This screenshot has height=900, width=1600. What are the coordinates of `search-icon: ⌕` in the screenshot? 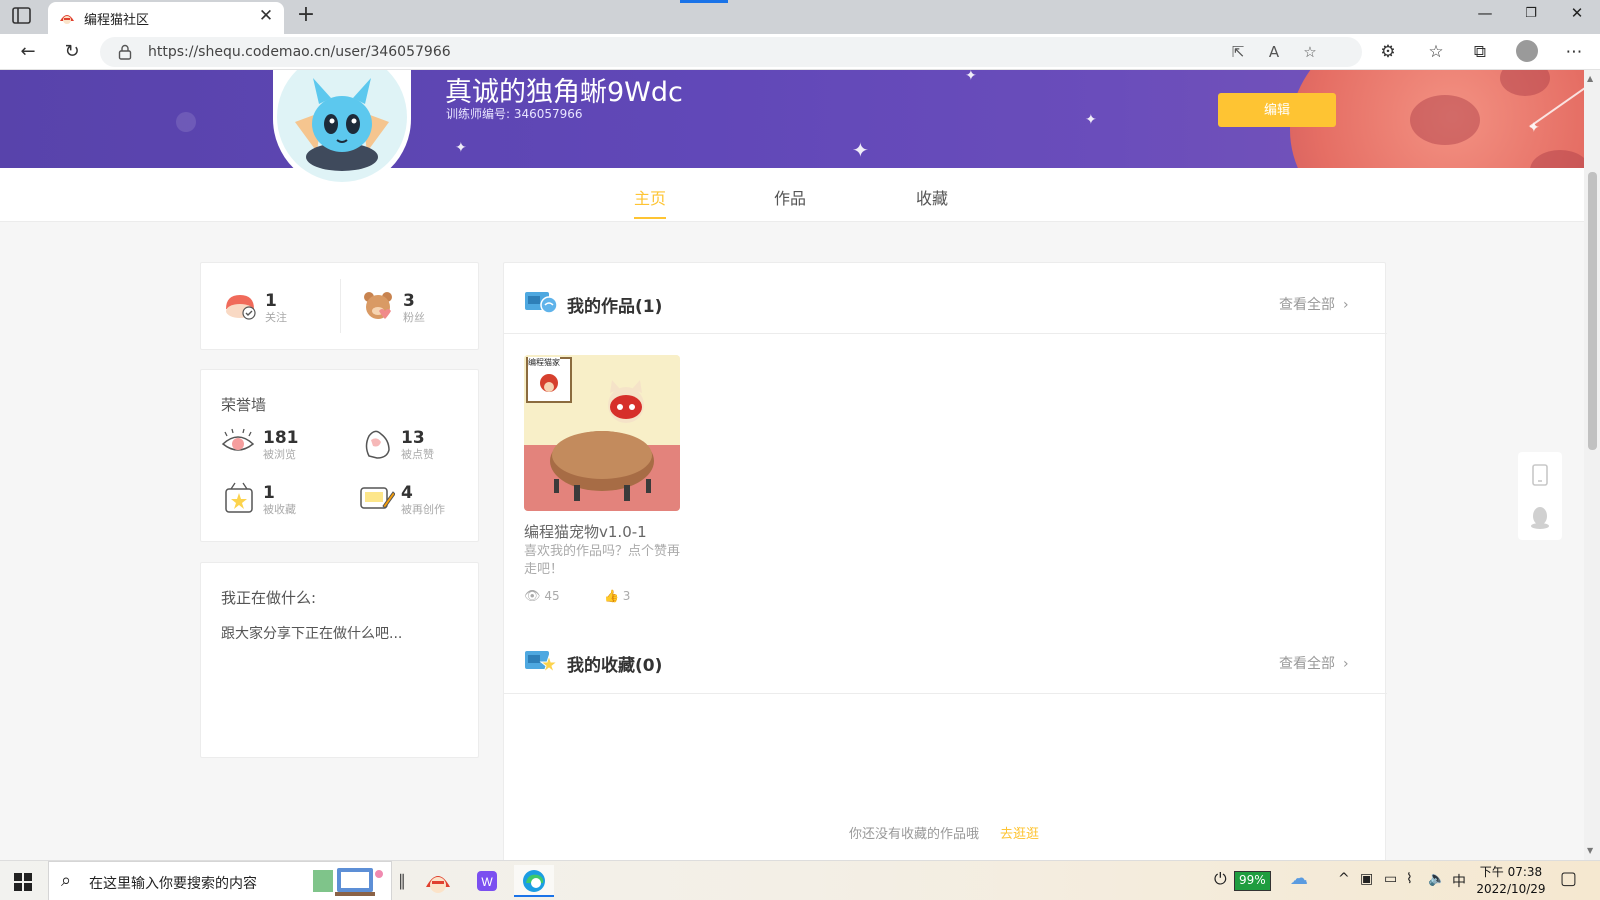 It's located at (66, 880).